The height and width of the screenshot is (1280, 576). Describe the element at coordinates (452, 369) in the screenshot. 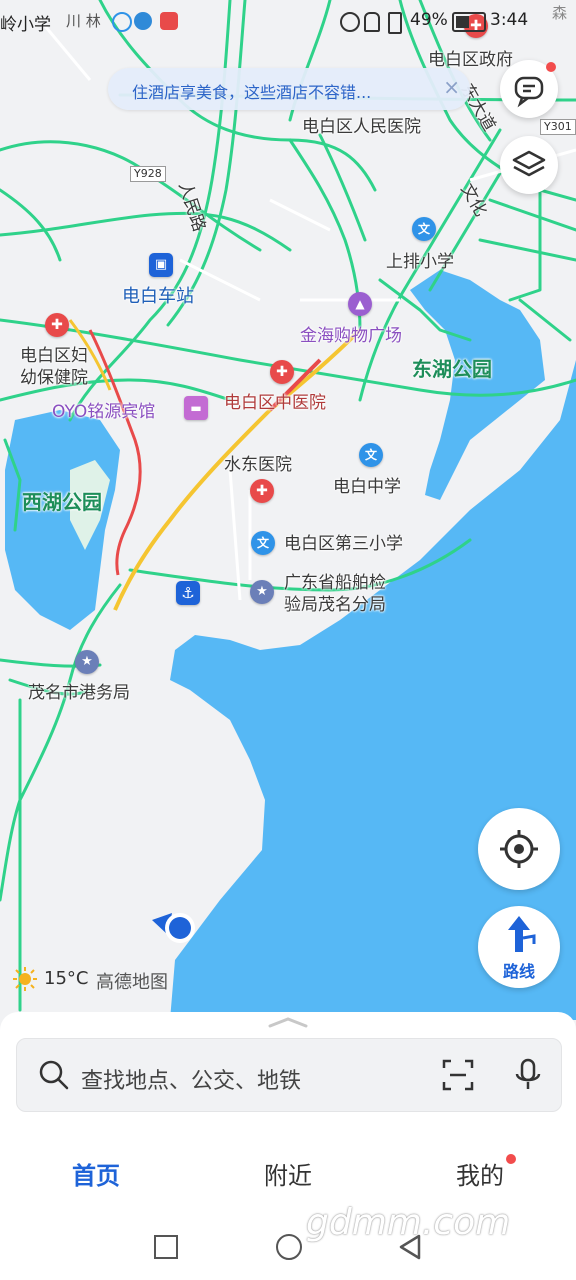

I see `poi-donghu-park: 东湖公园` at that location.